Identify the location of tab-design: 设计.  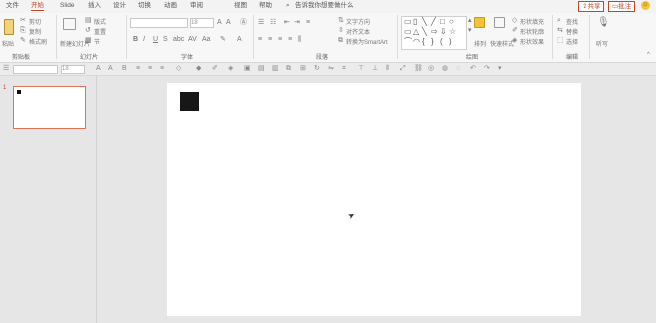
(119, 6).